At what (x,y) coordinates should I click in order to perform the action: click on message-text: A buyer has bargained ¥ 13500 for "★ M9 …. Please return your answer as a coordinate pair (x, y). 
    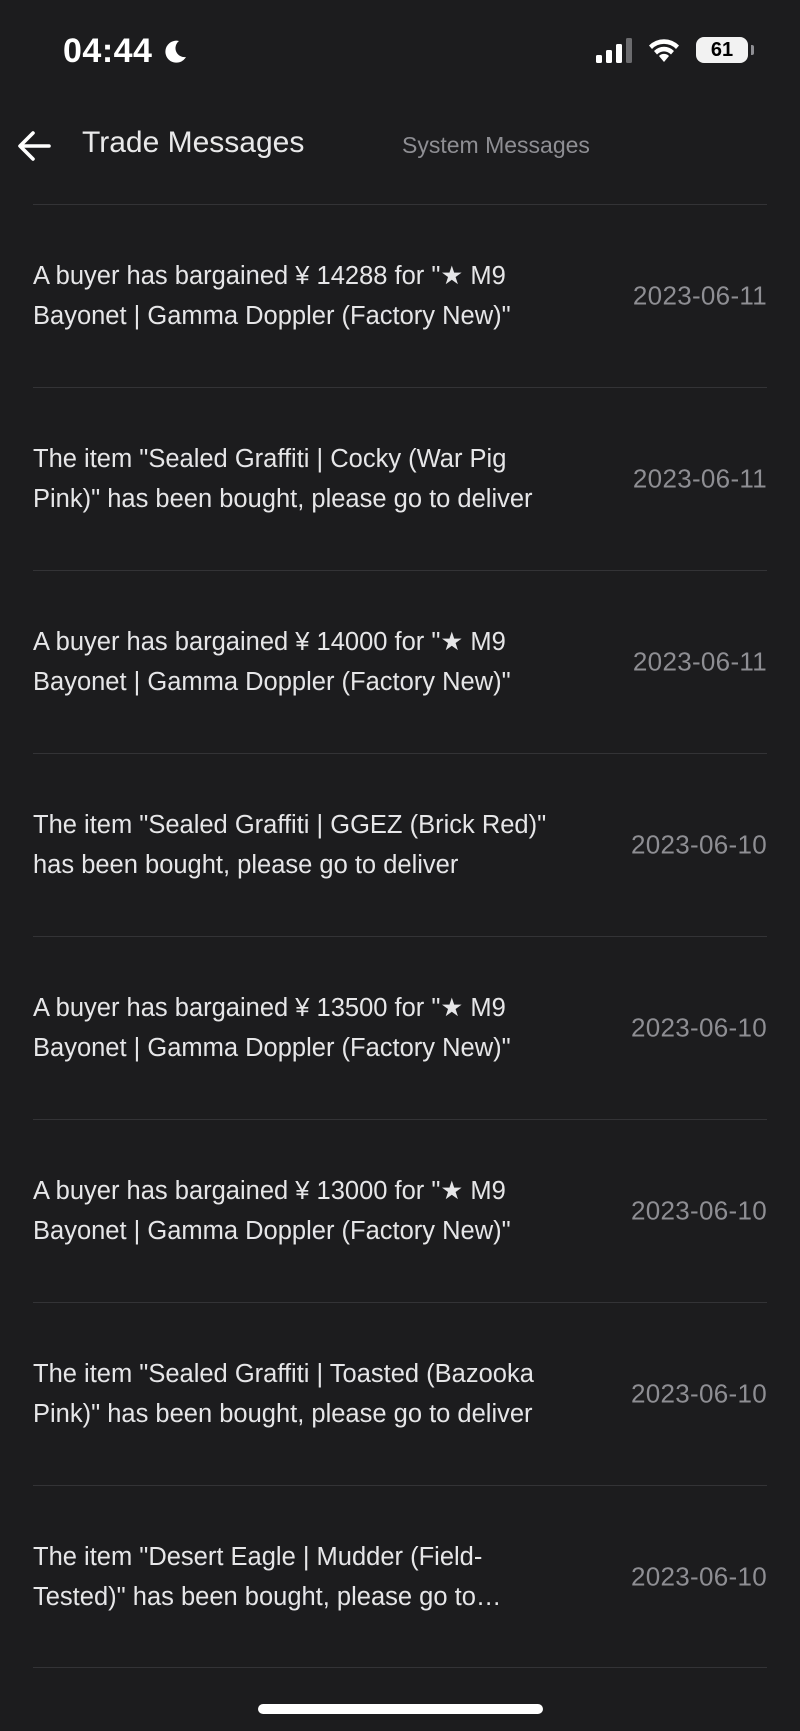
    Looking at the image, I should click on (272, 1028).